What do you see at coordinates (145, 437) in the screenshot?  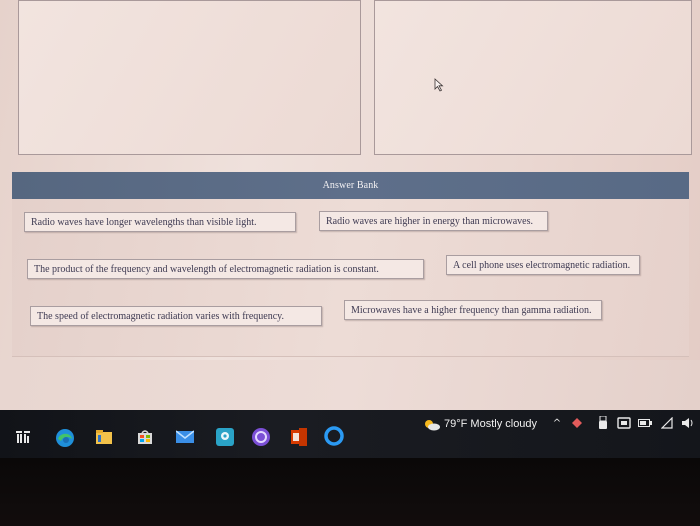 I see `store-icon` at bounding box center [145, 437].